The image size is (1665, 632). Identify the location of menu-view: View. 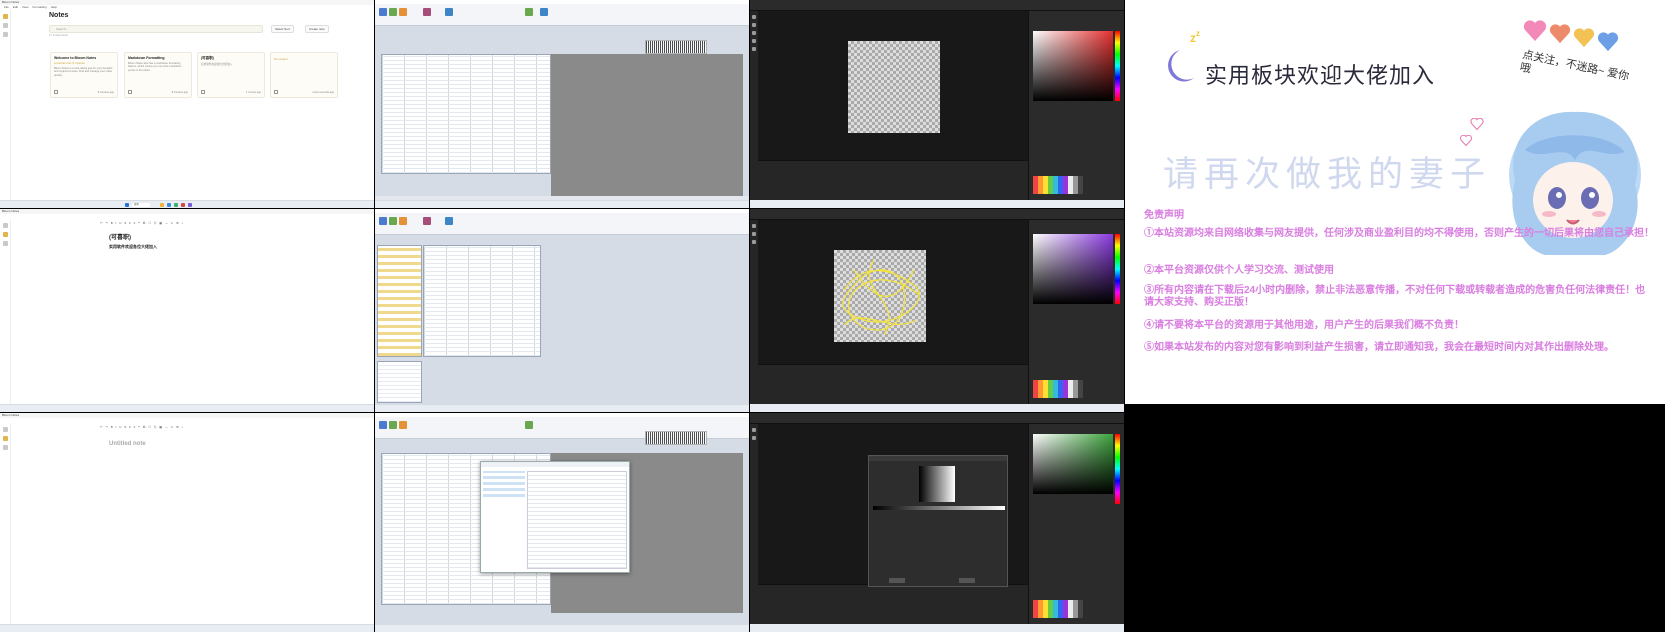
(25, 7).